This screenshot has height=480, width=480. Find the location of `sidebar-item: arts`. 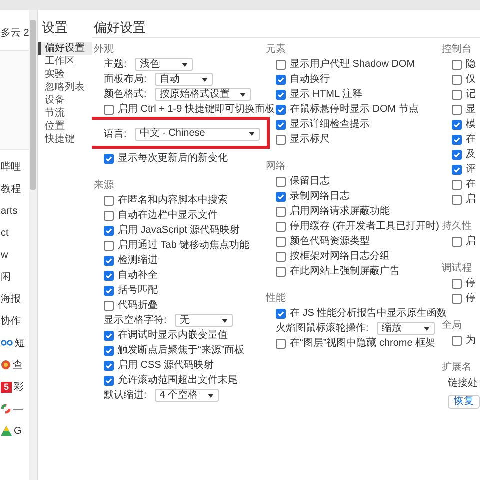

sidebar-item: arts is located at coordinates (9, 211).